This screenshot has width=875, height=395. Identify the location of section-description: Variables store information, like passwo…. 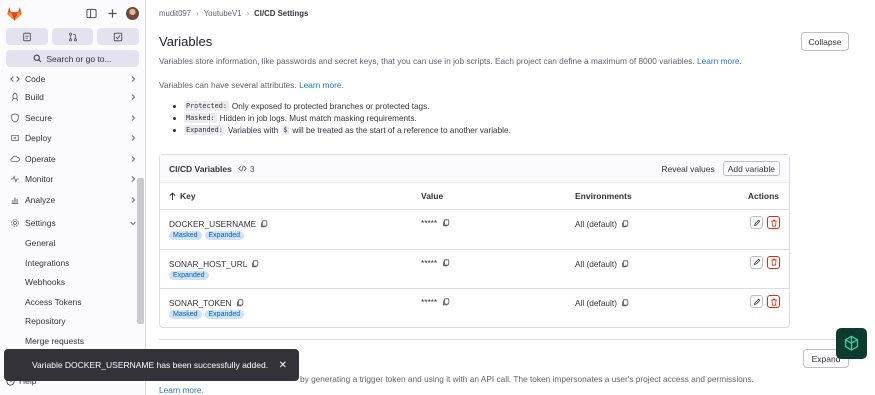
(450, 61).